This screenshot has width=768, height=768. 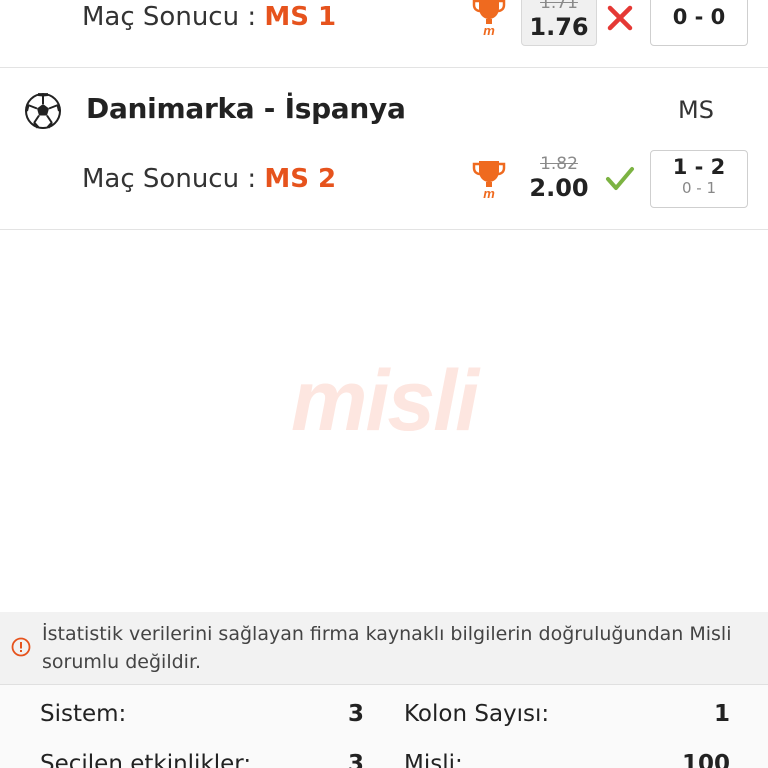 What do you see at coordinates (146, 759) in the screenshot?
I see `events-label: Seçilen etkinlikler:` at bounding box center [146, 759].